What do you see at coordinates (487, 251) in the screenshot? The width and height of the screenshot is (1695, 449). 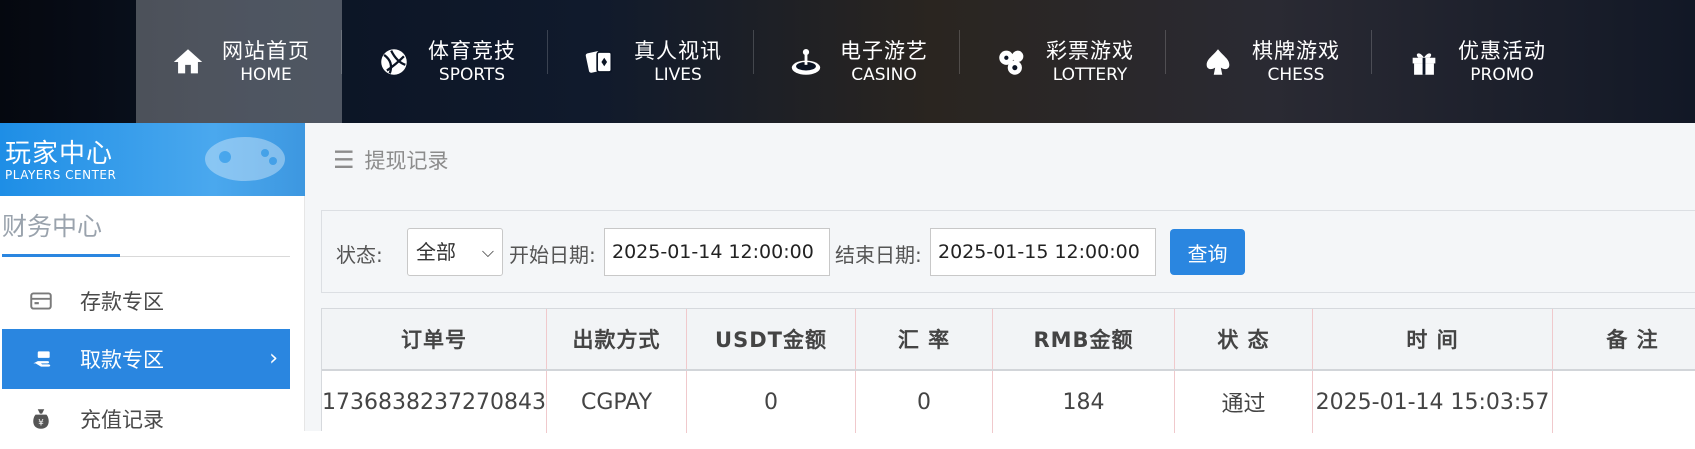 I see `chevron-down-icon: ⌵` at bounding box center [487, 251].